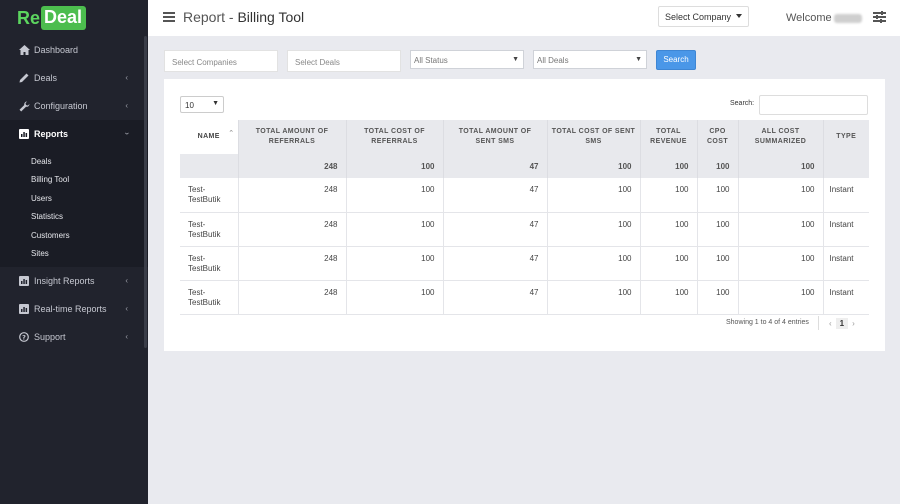 The width and height of the screenshot is (900, 504). What do you see at coordinates (51, 134) in the screenshot?
I see `sidebar-item-label: Reports` at bounding box center [51, 134].